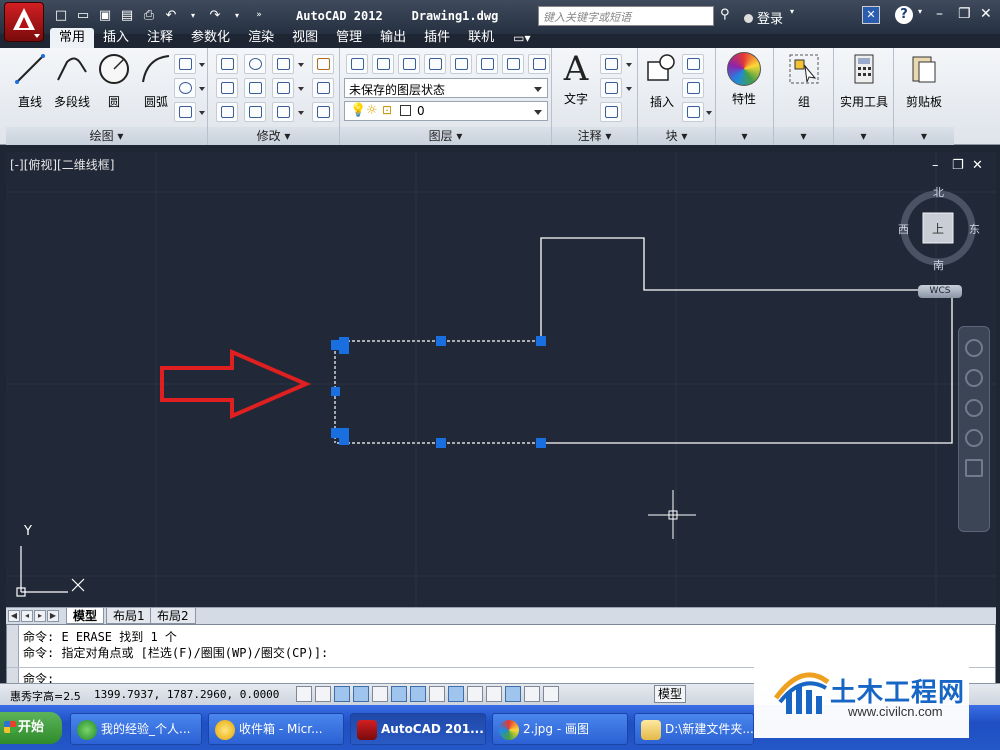  Describe the element at coordinates (255, 64) in the screenshot. I see `rotate-tool` at that location.